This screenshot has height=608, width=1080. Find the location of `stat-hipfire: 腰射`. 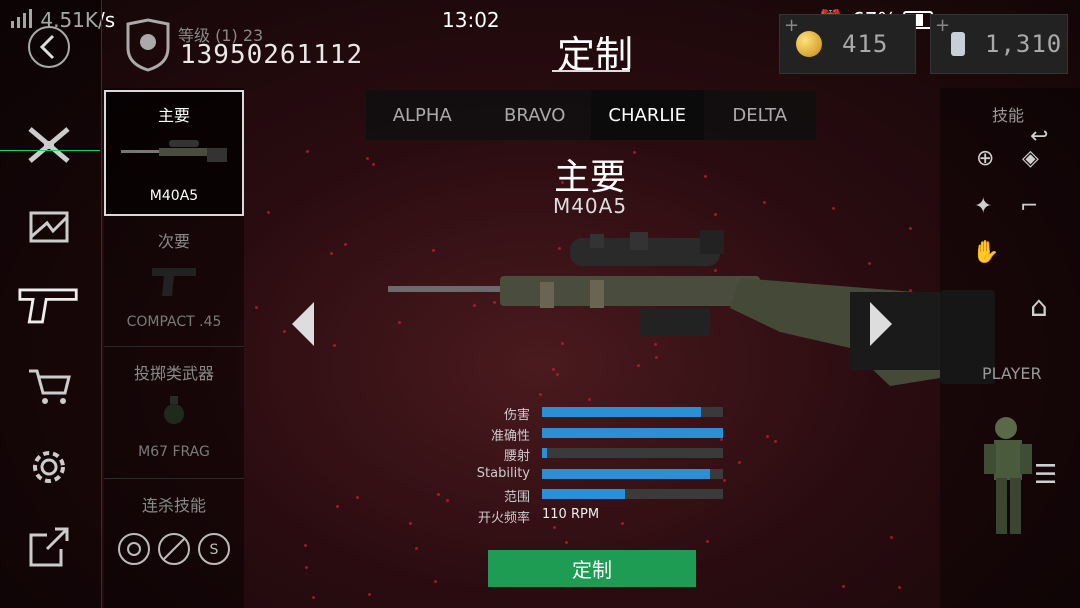

stat-hipfire: 腰射 is located at coordinates (590, 454).